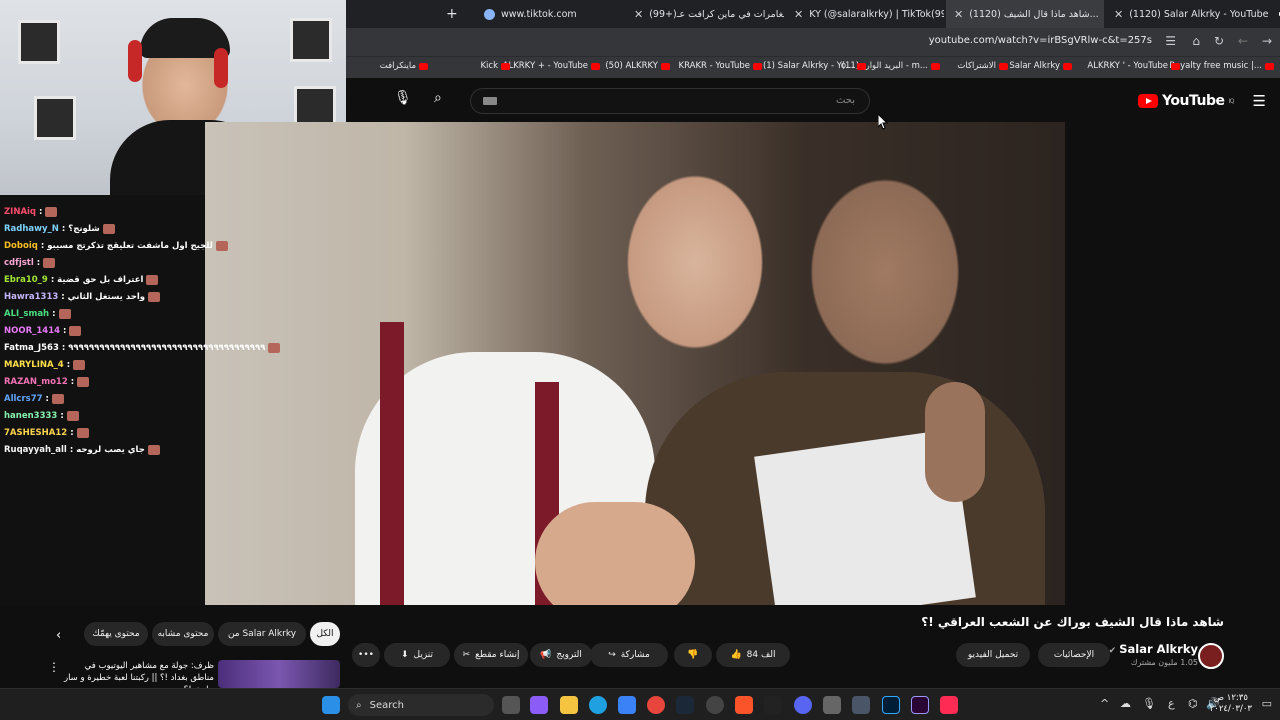 The height and width of the screenshot is (720, 1280). What do you see at coordinates (421, 705) in the screenshot?
I see `taskbar-search: ⌕ Search` at bounding box center [421, 705].